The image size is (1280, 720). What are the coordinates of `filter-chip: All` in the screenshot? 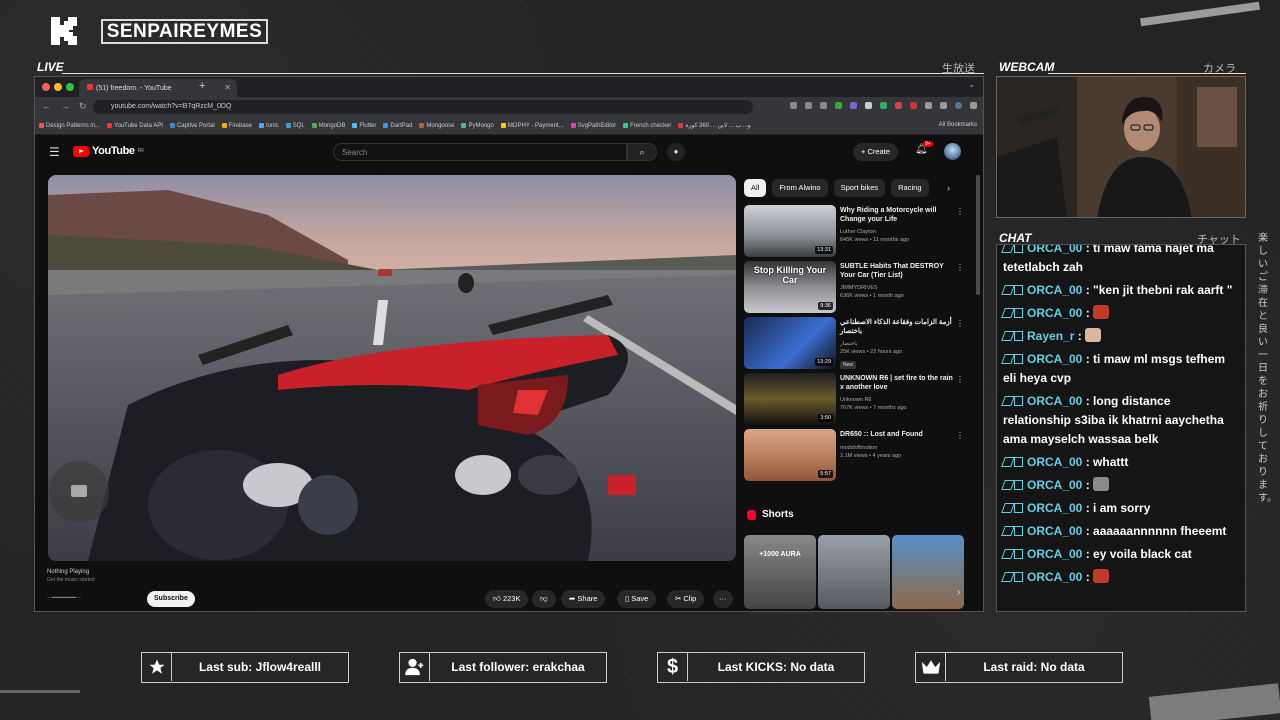 It's located at (755, 188).